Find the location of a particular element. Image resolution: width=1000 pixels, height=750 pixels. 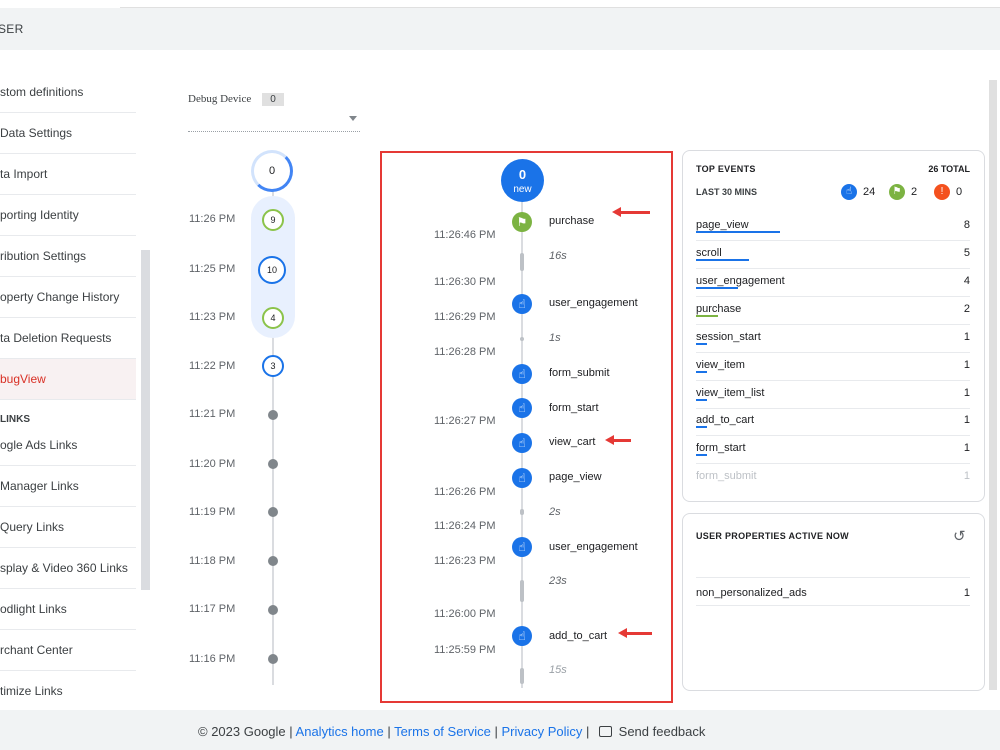

sidebar-item-display-video-links: splay & Video 360 Links is located at coordinates (68, 568).